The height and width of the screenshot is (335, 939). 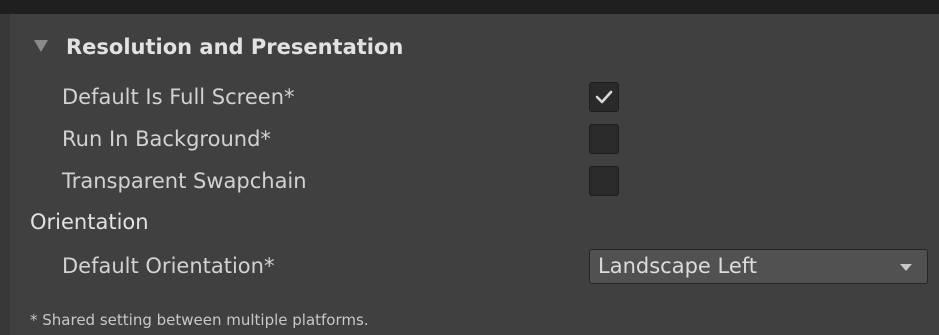 What do you see at coordinates (469, 7) in the screenshot?
I see `top-strip` at bounding box center [469, 7].